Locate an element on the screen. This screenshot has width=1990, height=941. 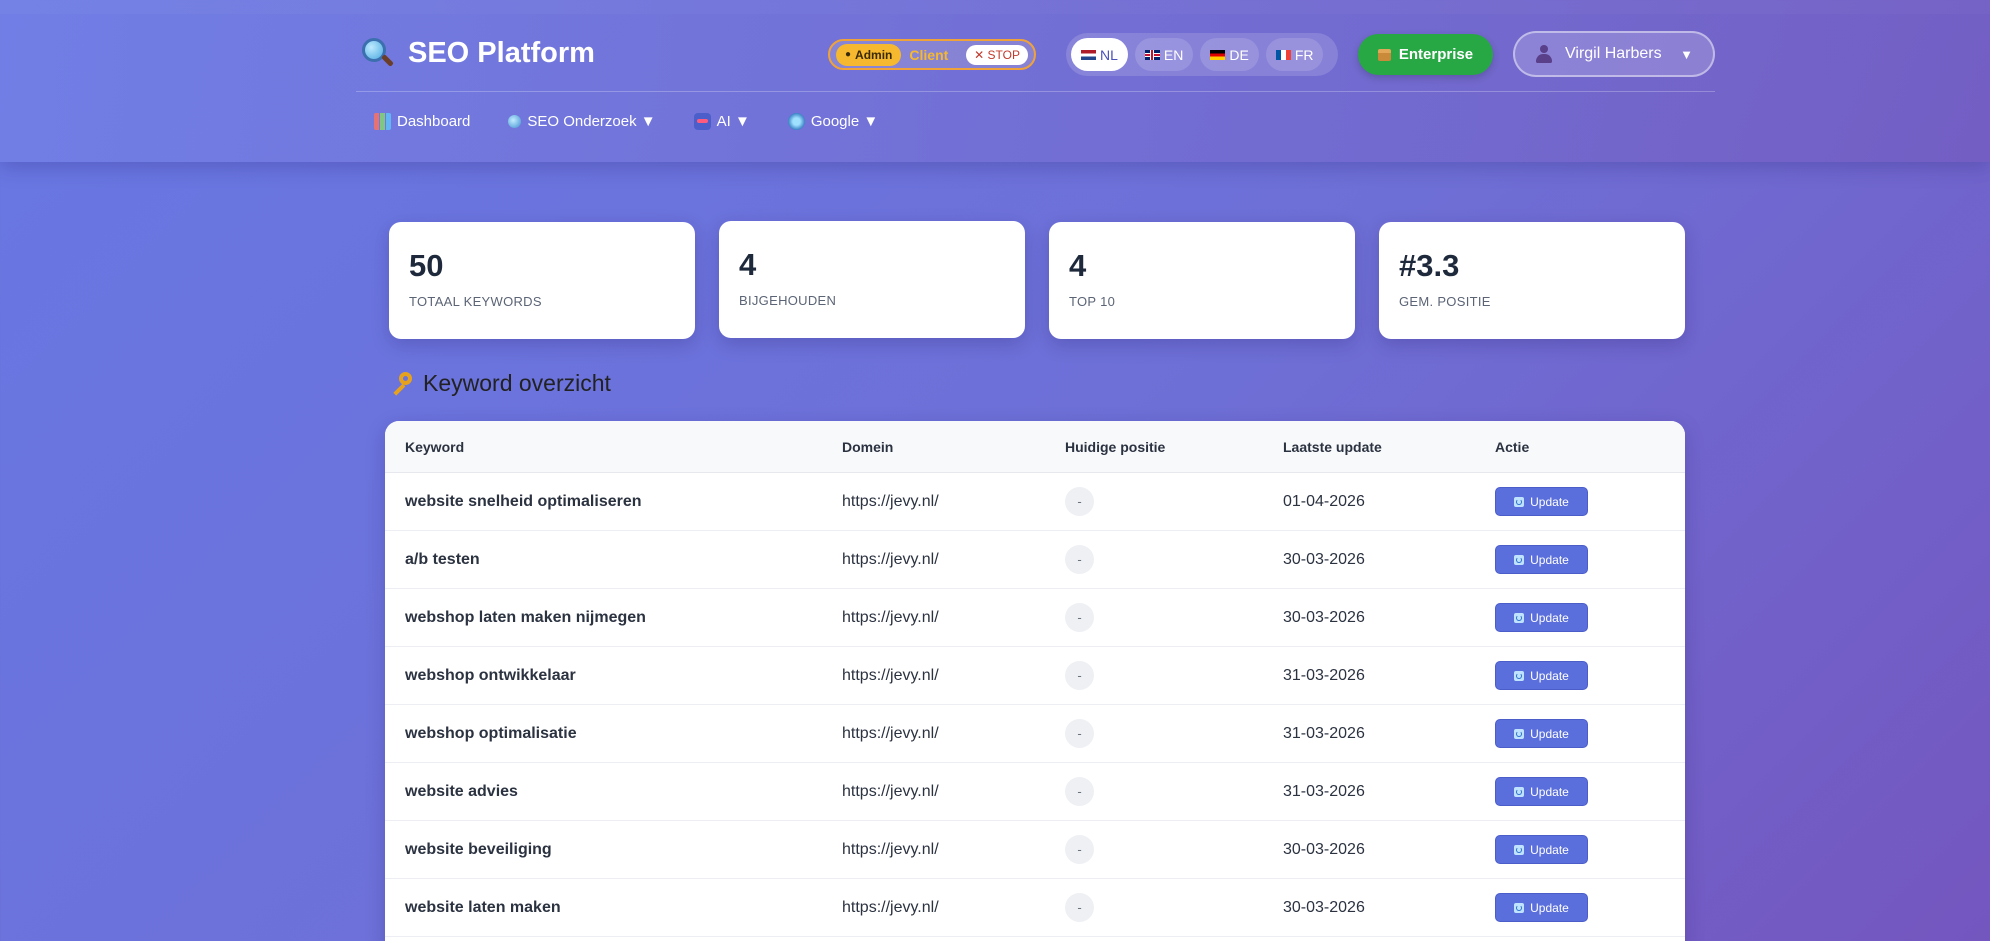
keyword-cell: website laten maken is located at coordinates (483, 908).